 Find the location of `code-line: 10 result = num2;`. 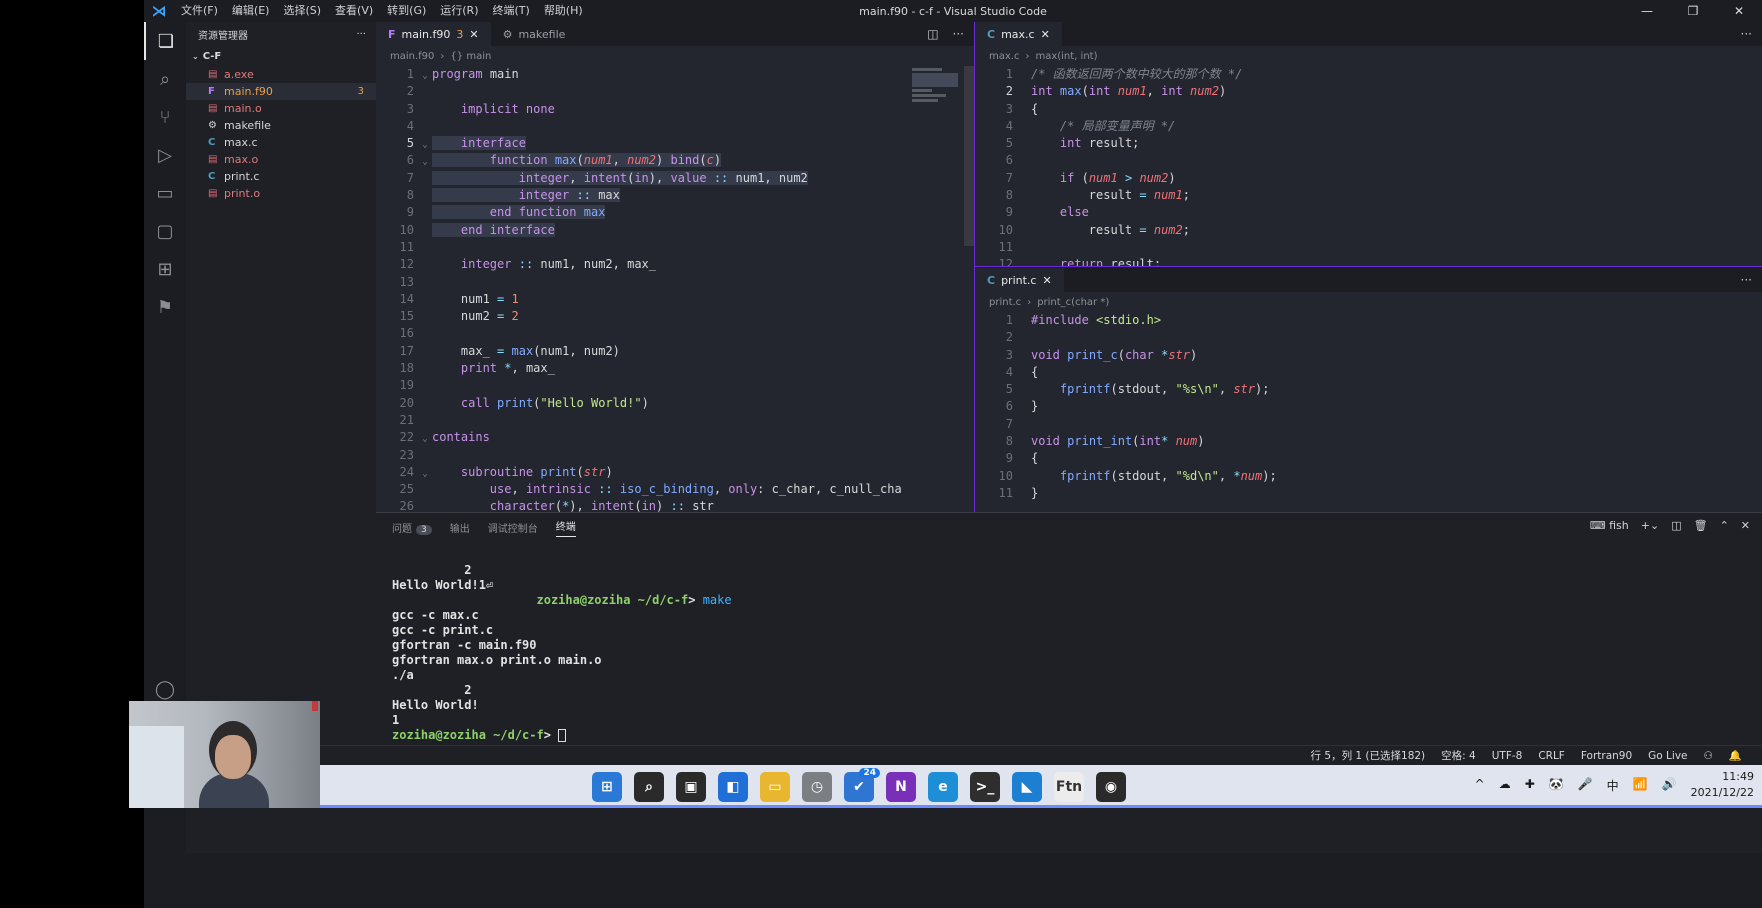

code-line: 10 result = num2; is located at coordinates (1368, 230).